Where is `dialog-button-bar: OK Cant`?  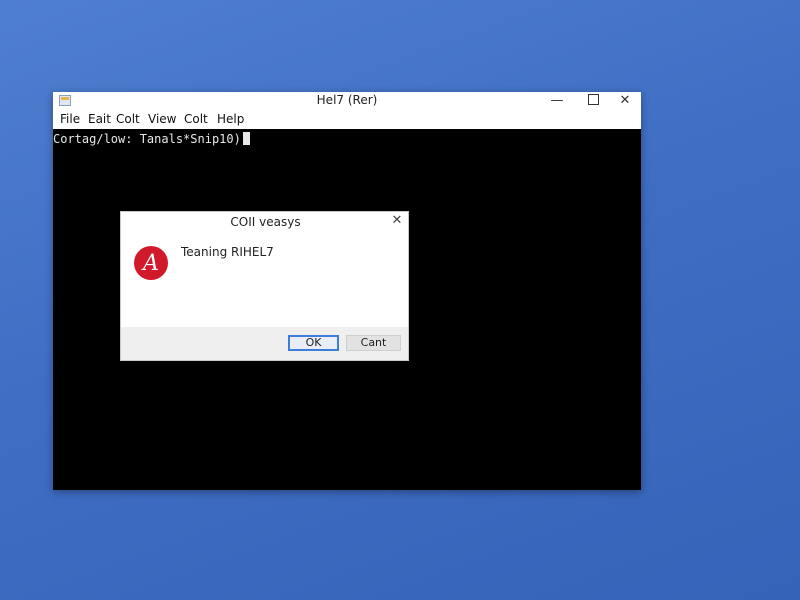
dialog-button-bar: OK Cant is located at coordinates (264, 343).